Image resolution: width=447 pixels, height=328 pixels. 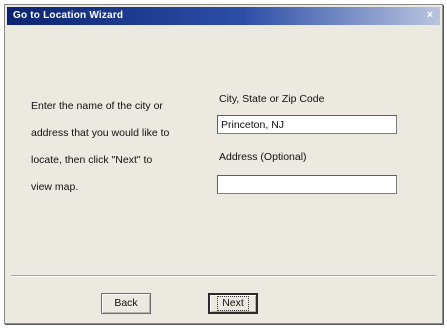 I want to click on button-separator, so click(x=223, y=276).